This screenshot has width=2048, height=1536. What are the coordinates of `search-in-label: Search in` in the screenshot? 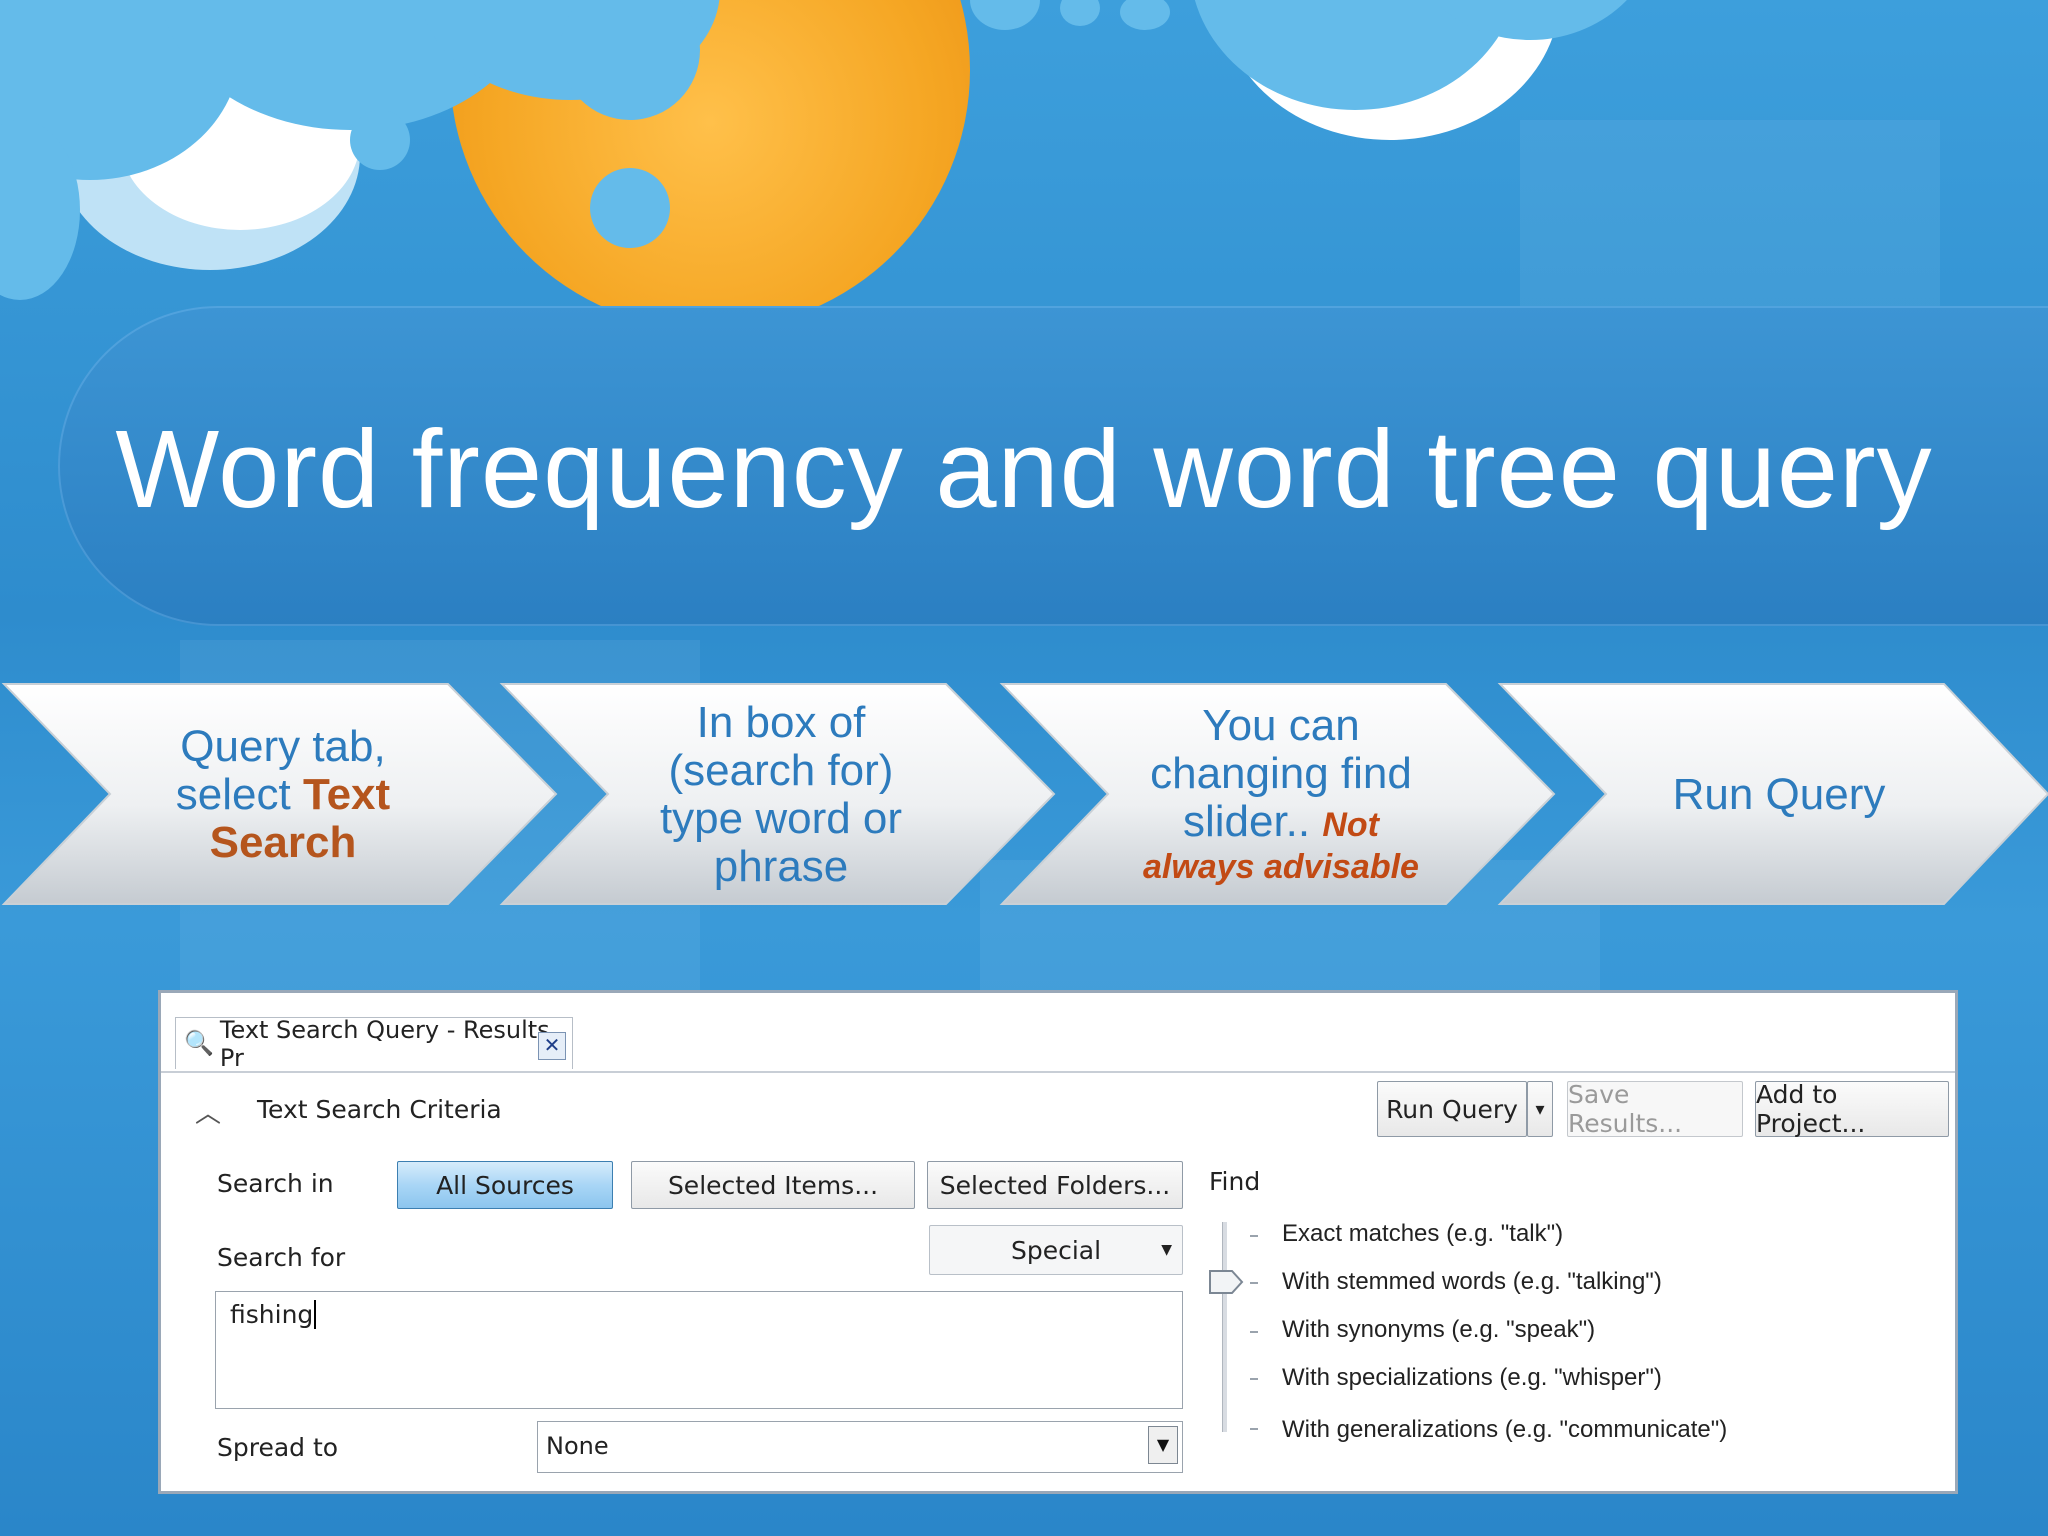 It's located at (275, 1183).